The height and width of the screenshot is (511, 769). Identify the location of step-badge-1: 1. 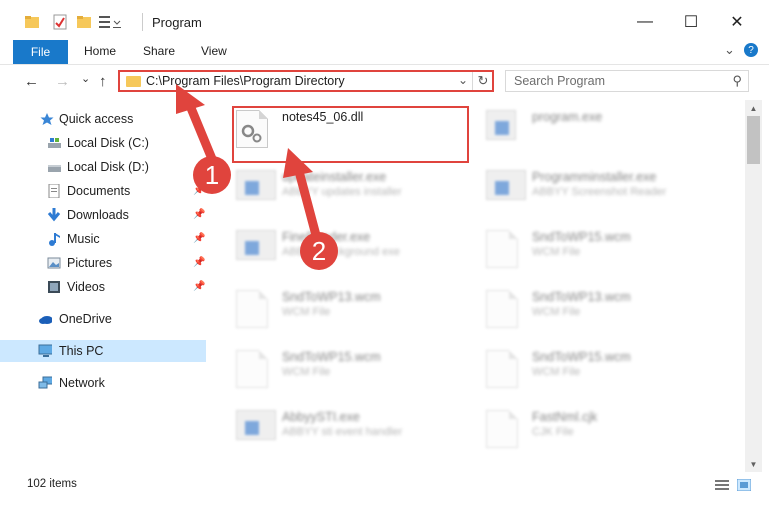
(212, 175).